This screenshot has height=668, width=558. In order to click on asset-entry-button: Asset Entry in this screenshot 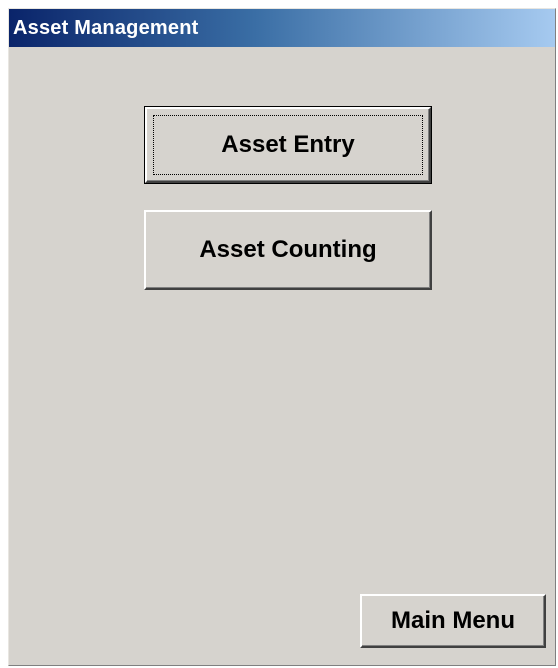, I will do `click(288, 145)`.